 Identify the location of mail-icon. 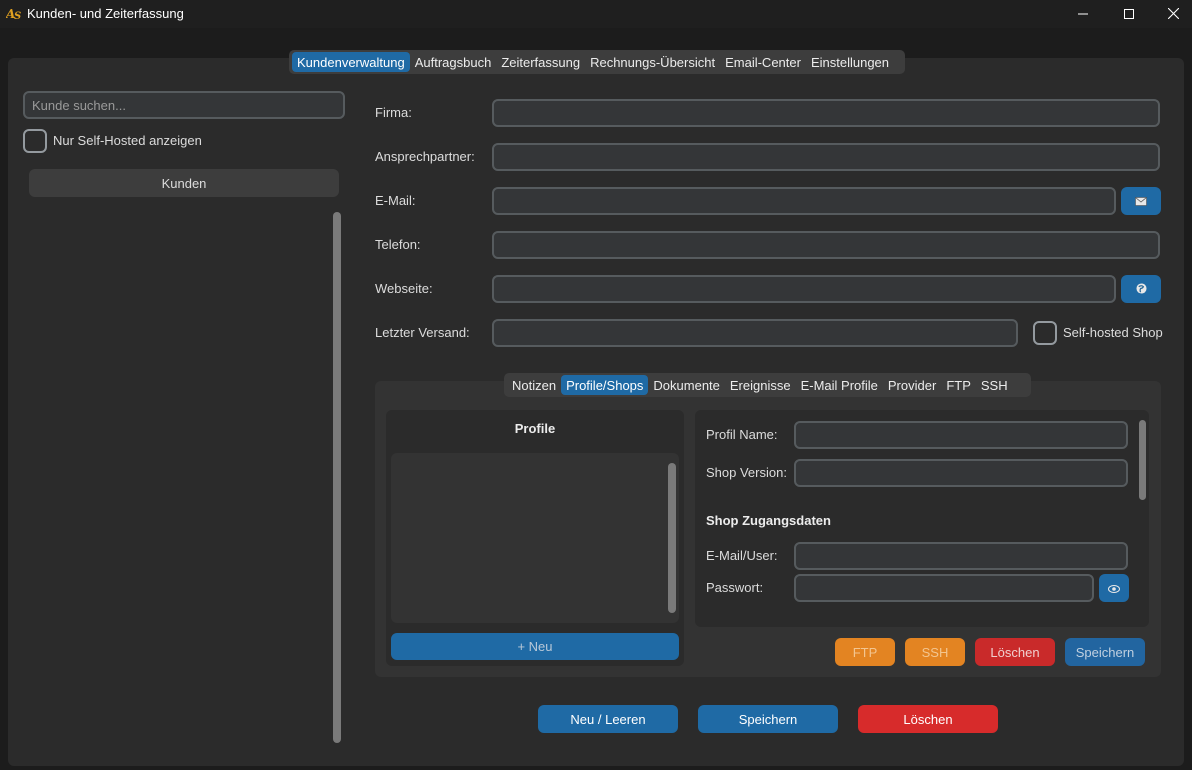
(1141, 201).